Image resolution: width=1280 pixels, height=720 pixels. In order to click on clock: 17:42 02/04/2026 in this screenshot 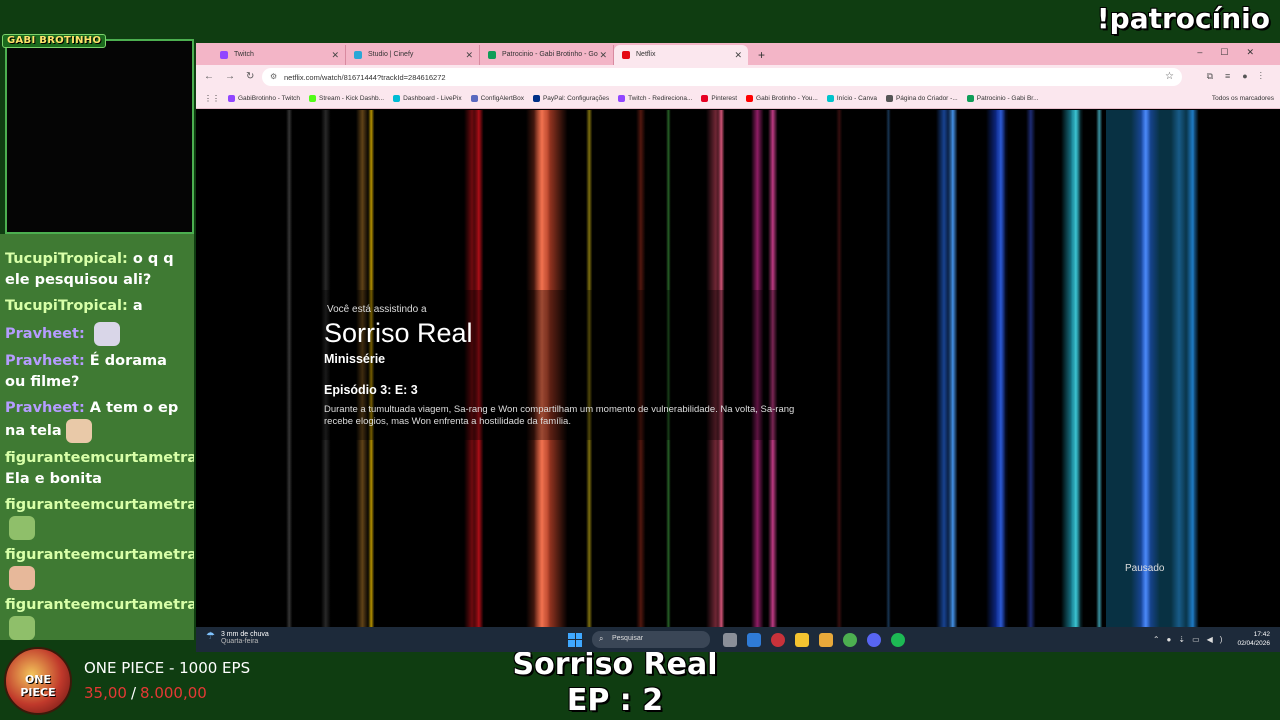, I will do `click(1253, 639)`.